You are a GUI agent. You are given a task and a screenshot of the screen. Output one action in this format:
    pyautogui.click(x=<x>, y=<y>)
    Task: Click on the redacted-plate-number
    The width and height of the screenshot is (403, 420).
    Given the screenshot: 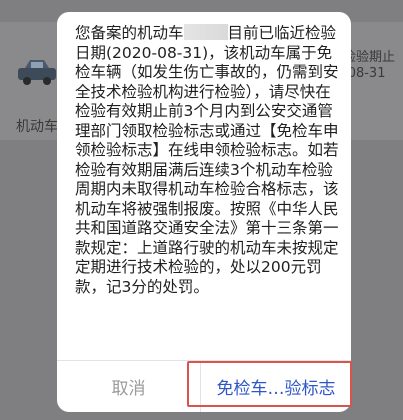 What is the action you would take?
    pyautogui.click(x=205, y=32)
    